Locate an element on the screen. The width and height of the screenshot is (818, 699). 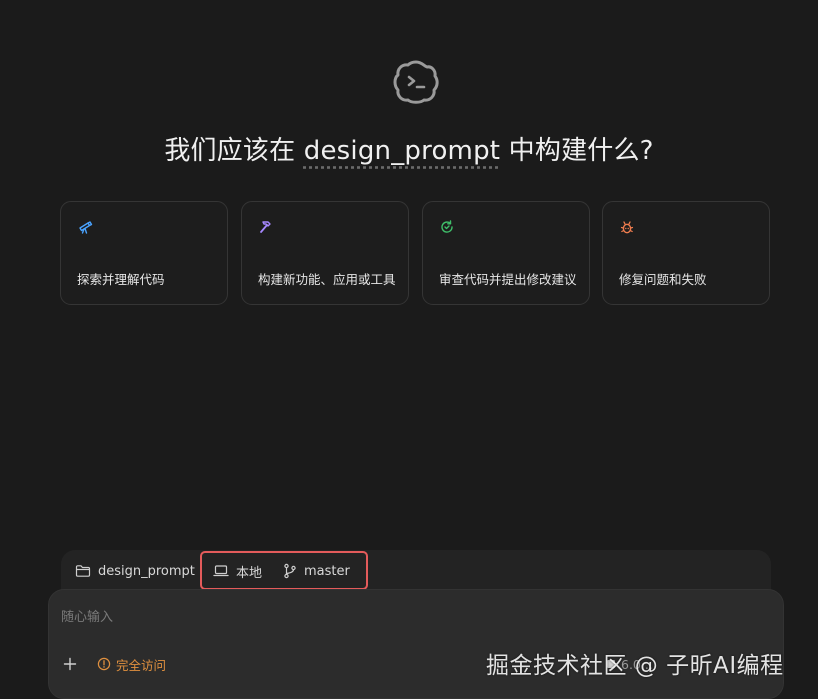
card-label: 修复问题和失败 is located at coordinates (663, 279).